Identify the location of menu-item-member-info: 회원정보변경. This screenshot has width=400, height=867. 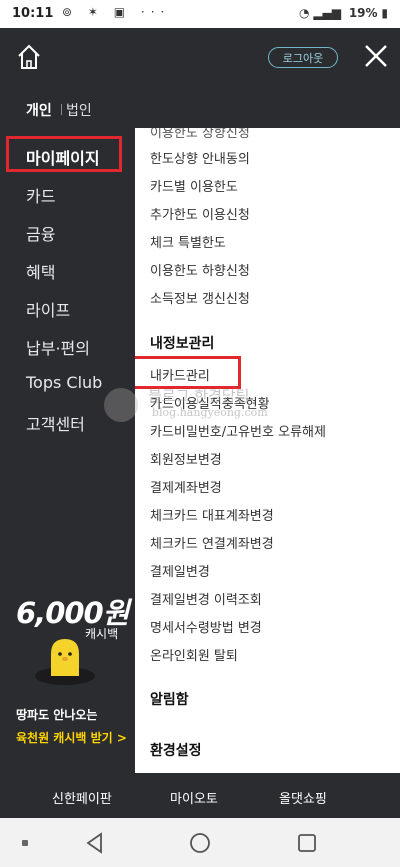
(186, 458).